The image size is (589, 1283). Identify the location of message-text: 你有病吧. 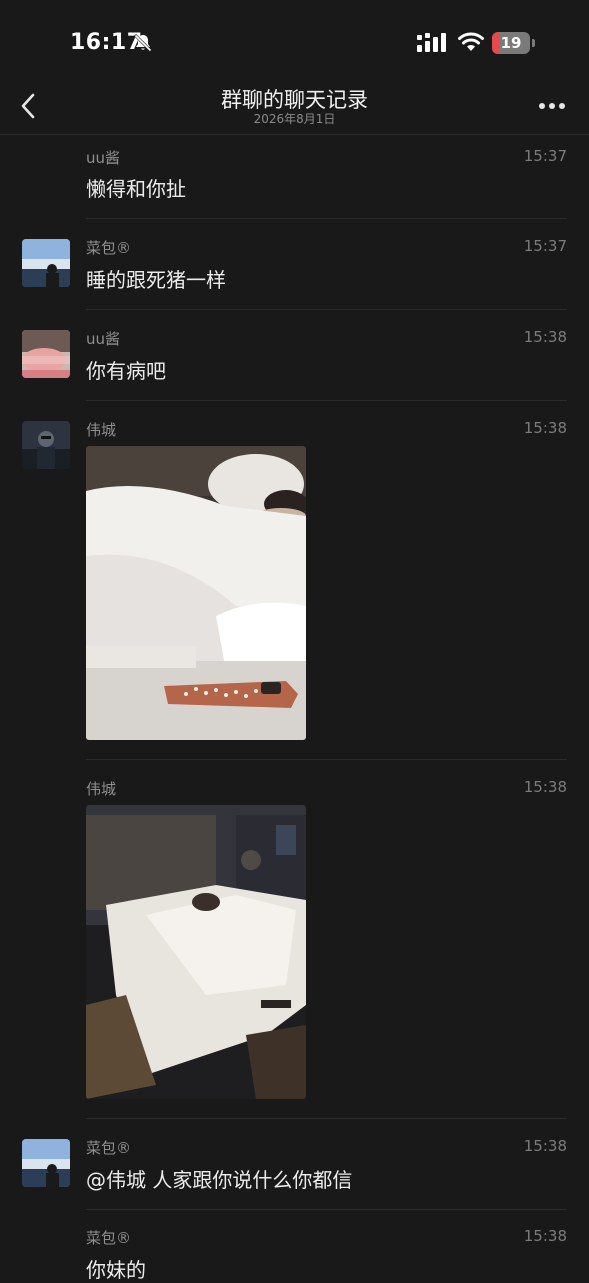
(126, 369).